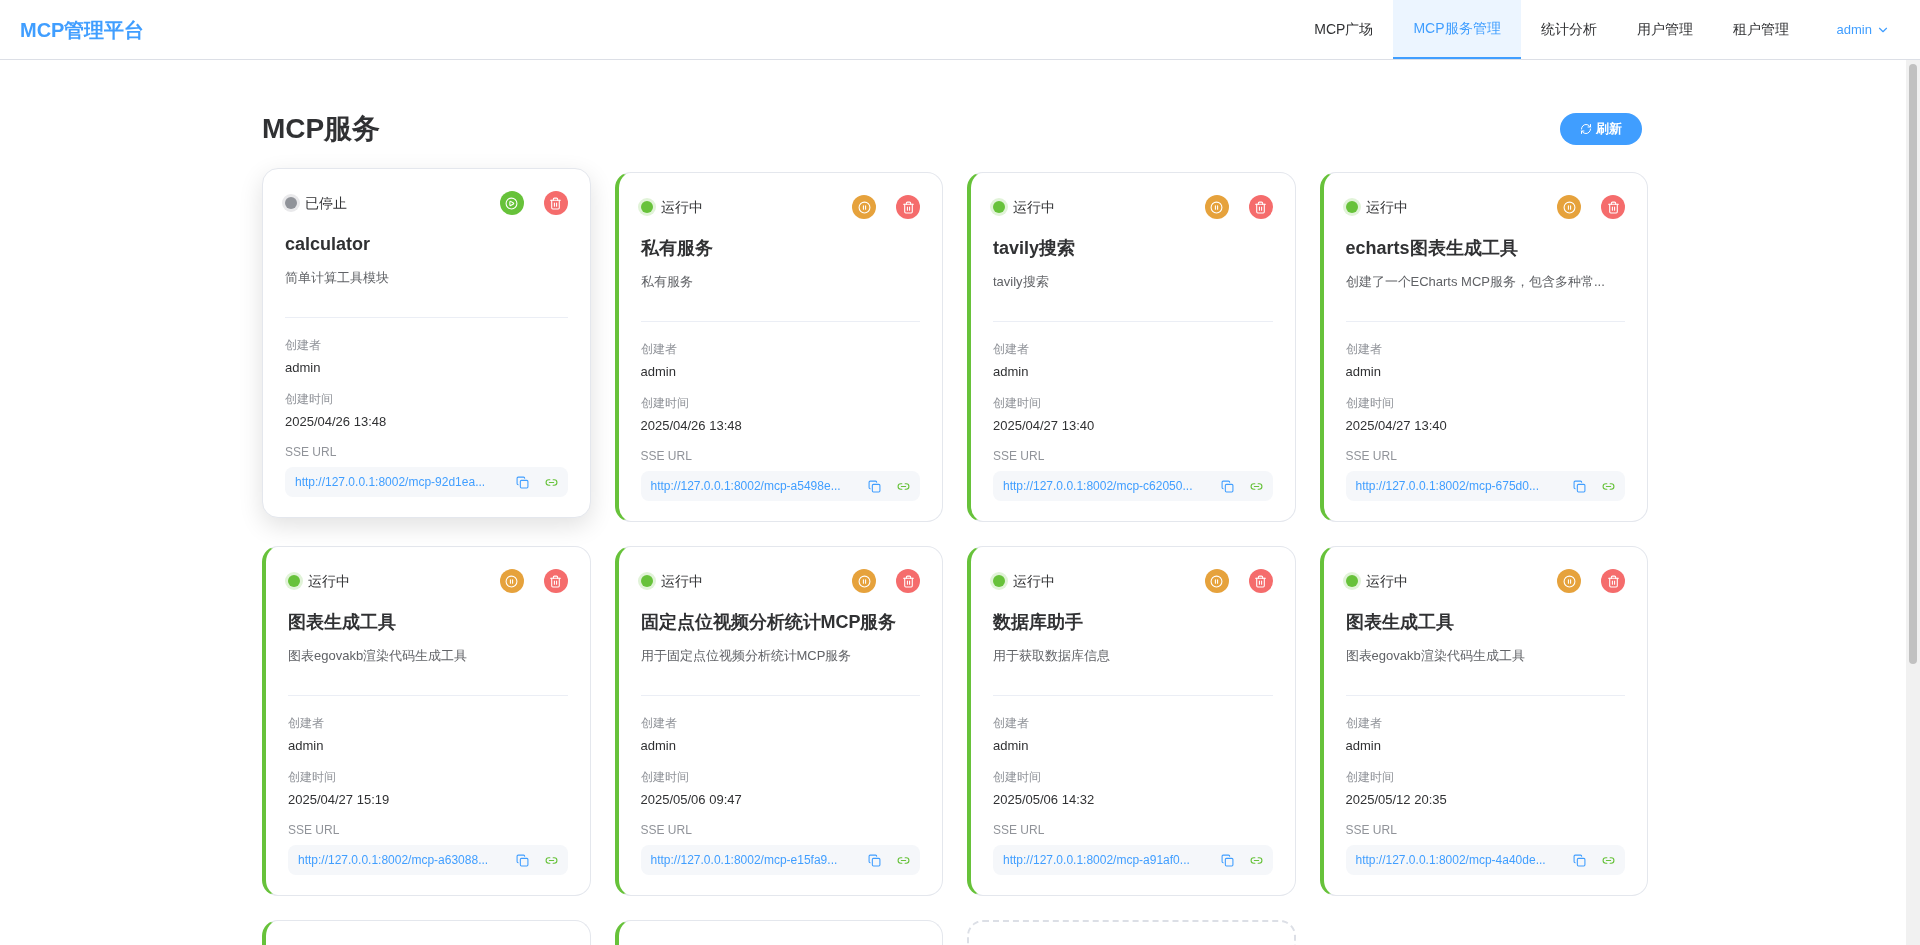 The width and height of the screenshot is (1920, 945). What do you see at coordinates (1035, 248) in the screenshot?
I see `service-name: tavily搜索` at bounding box center [1035, 248].